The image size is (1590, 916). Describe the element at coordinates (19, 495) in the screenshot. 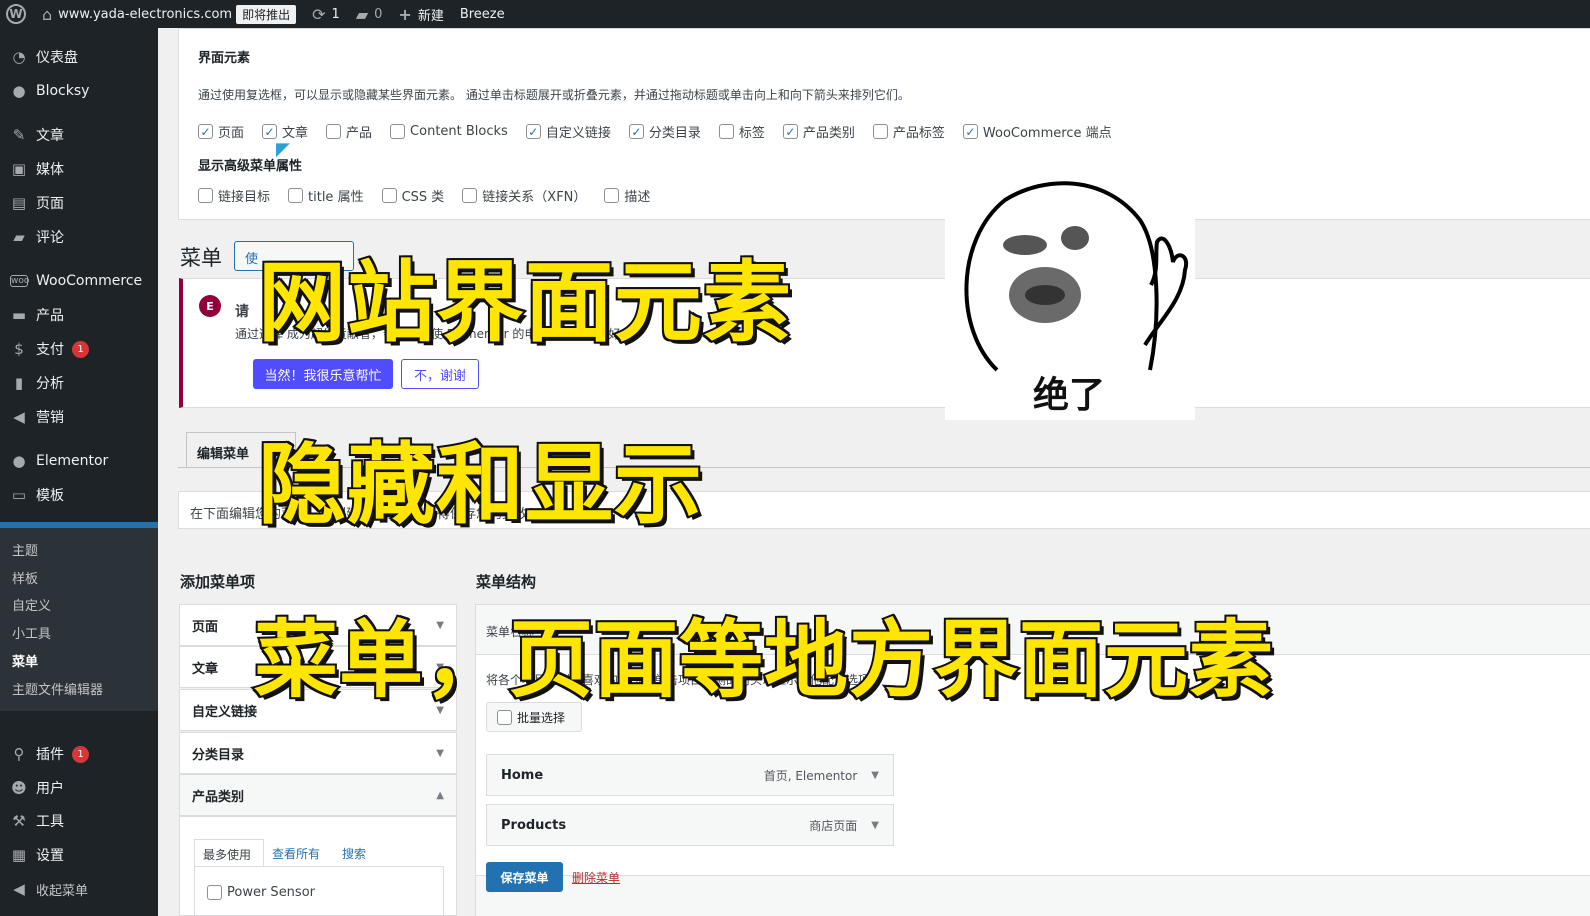

I see `folder-icon: ▭` at that location.